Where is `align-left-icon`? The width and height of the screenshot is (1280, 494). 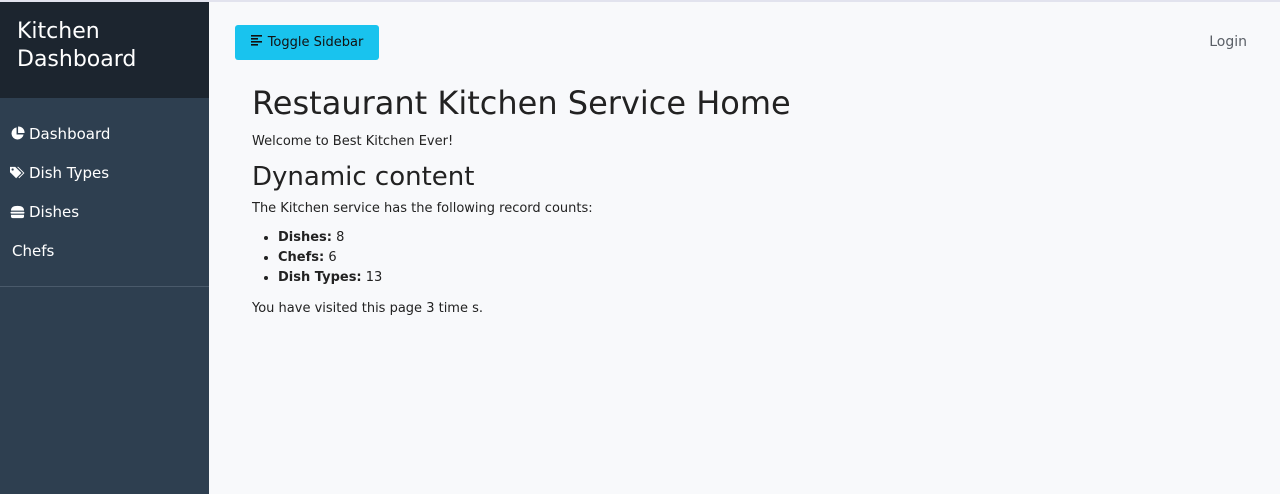 align-left-icon is located at coordinates (256, 42).